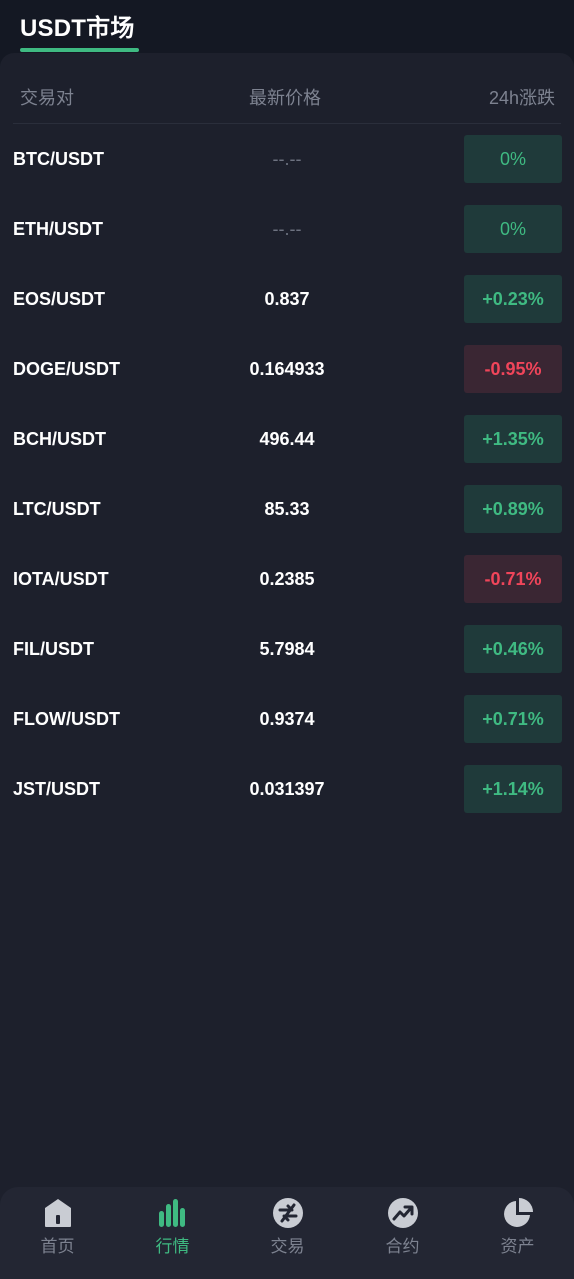 This screenshot has width=574, height=1279. Describe the element at coordinates (66, 719) in the screenshot. I see `pair-name: FLOW/USDT` at that location.